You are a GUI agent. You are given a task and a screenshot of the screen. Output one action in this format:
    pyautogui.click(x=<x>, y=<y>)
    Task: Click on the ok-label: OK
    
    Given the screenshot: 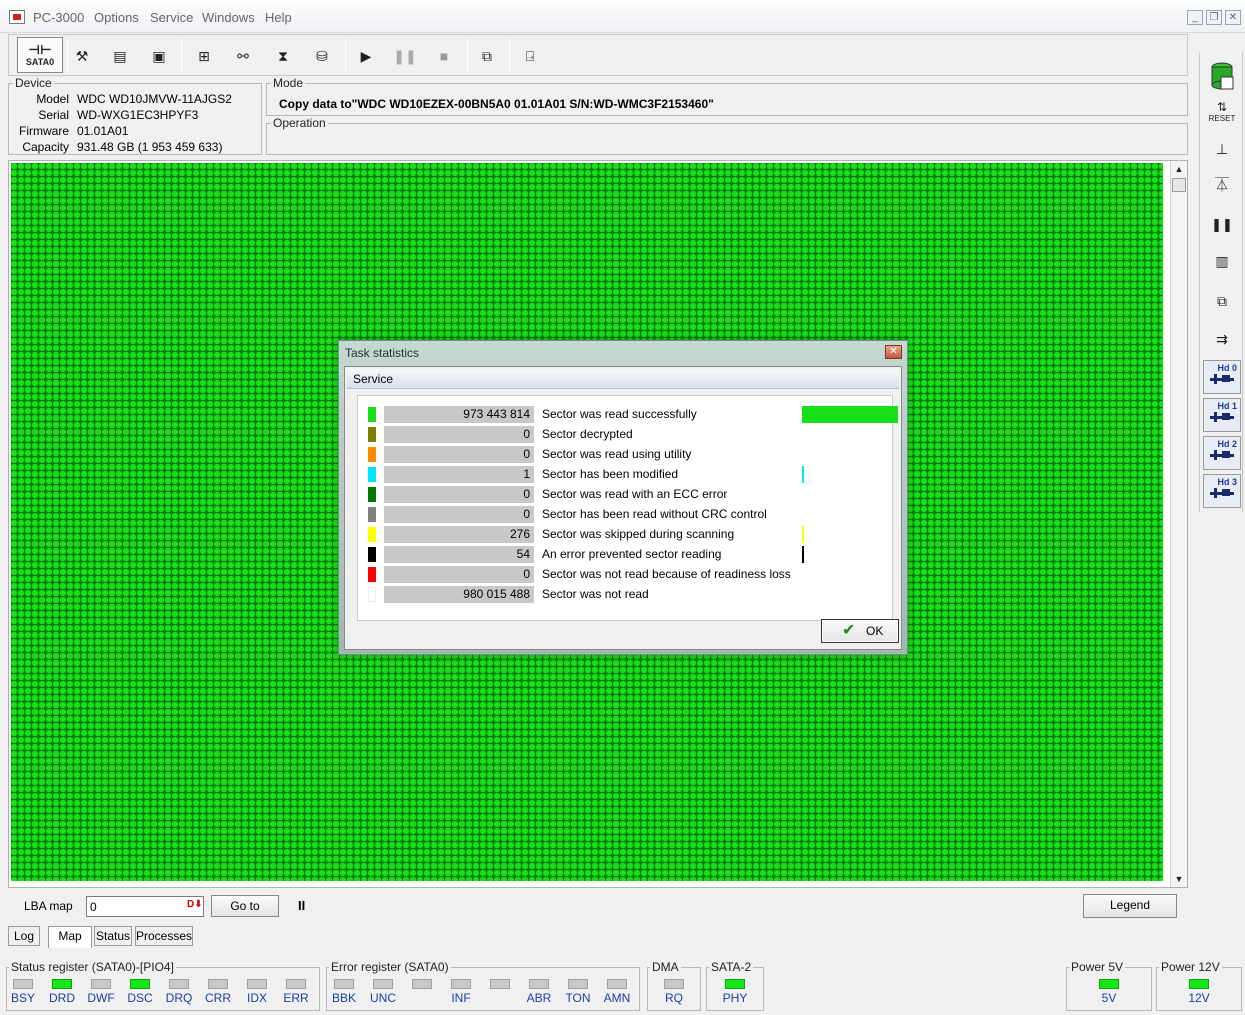 What is the action you would take?
    pyautogui.click(x=875, y=631)
    